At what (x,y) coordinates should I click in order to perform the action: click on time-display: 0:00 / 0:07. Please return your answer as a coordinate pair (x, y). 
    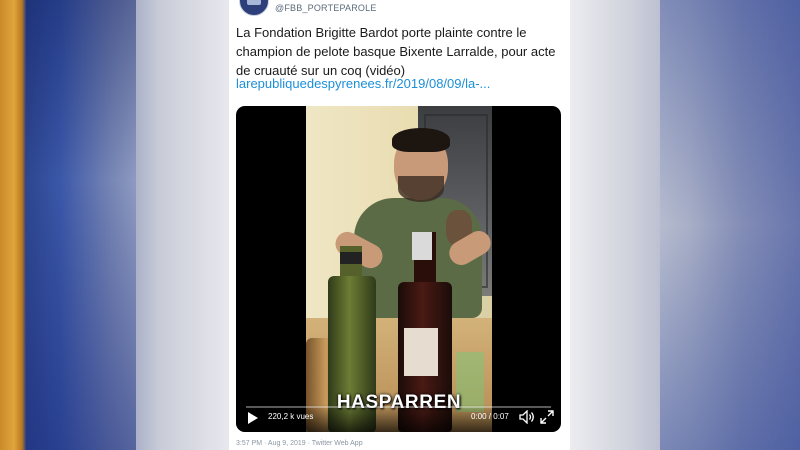
    Looking at the image, I should click on (490, 416).